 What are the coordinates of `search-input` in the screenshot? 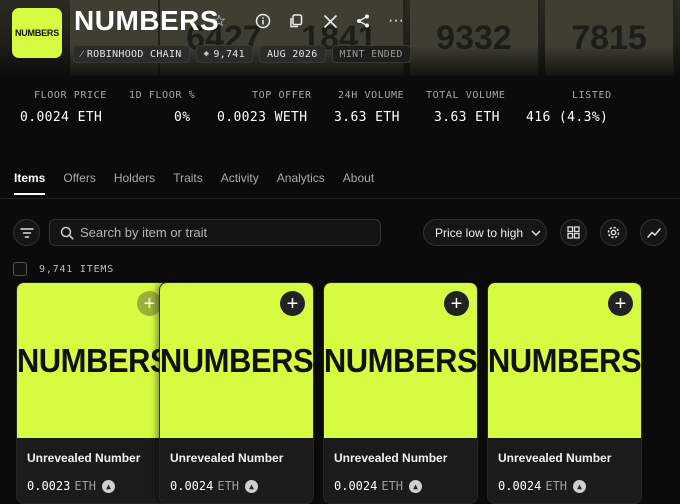 It's located at (225, 232).